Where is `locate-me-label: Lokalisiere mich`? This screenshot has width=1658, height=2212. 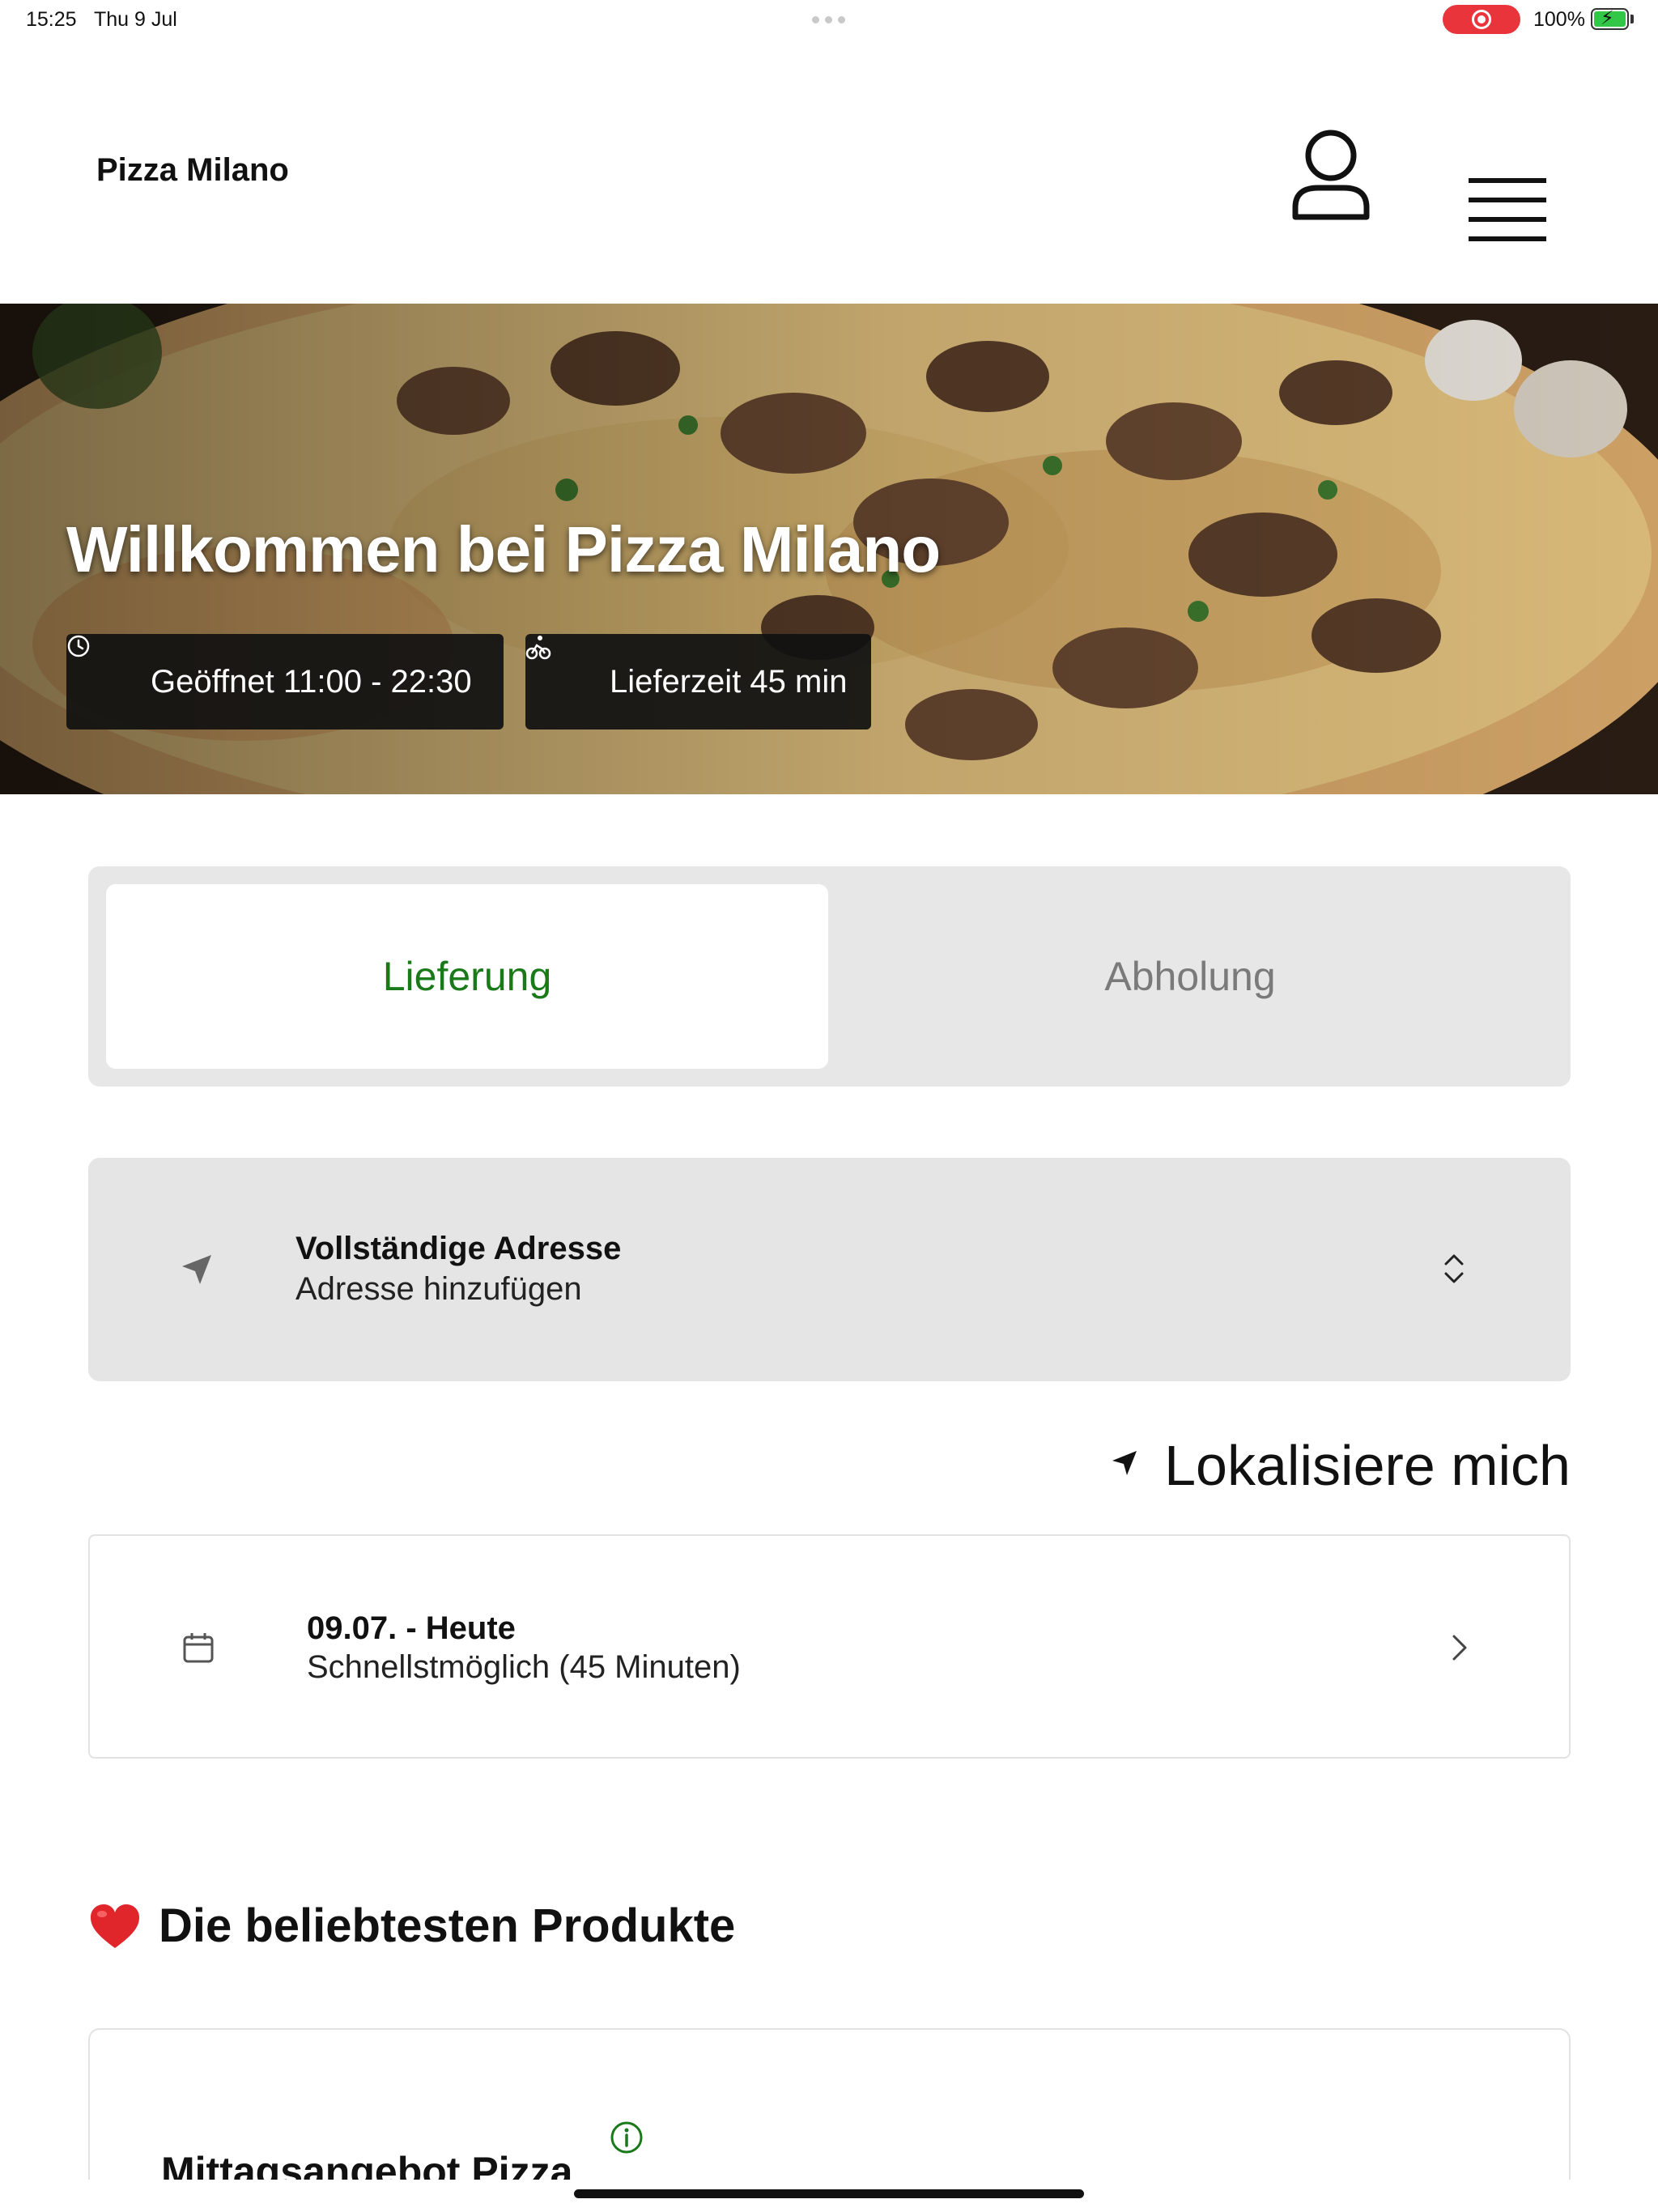
locate-me-label: Lokalisiere mich is located at coordinates (1367, 1465).